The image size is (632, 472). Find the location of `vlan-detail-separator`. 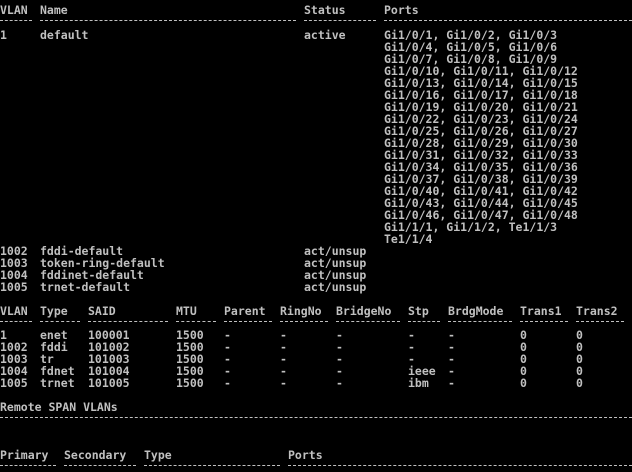

vlan-detail-separator is located at coordinates (316, 319).